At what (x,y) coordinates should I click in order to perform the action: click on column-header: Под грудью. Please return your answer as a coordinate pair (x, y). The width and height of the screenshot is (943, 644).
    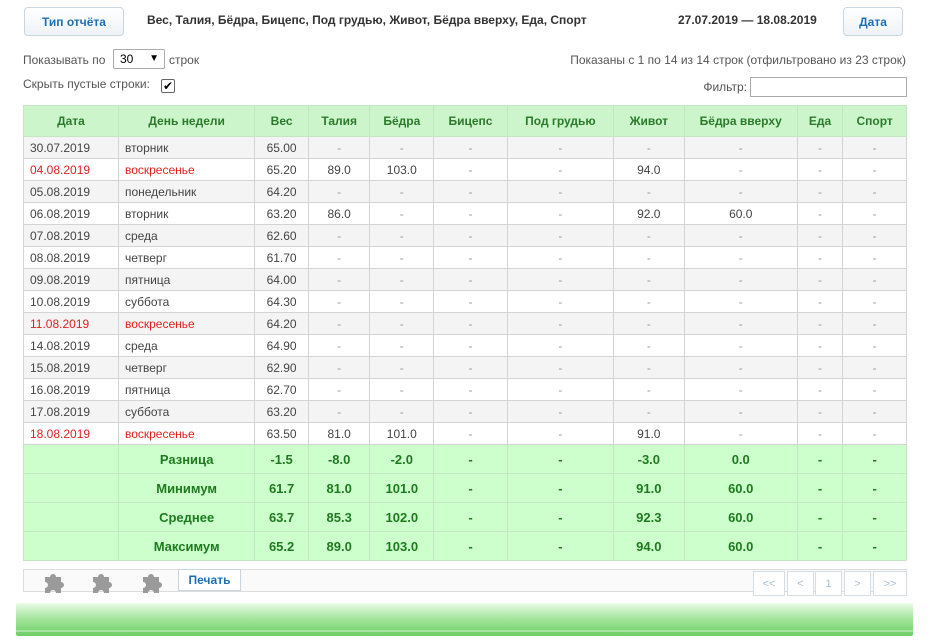
    Looking at the image, I should click on (560, 121).